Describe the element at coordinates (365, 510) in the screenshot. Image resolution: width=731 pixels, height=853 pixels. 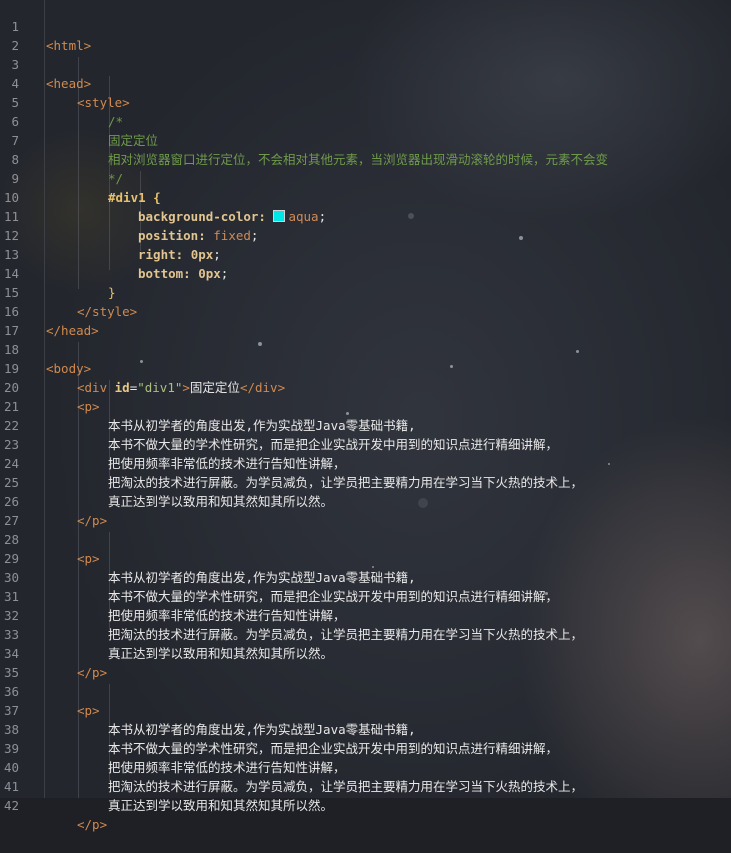
I see `code-line: 27` at that location.